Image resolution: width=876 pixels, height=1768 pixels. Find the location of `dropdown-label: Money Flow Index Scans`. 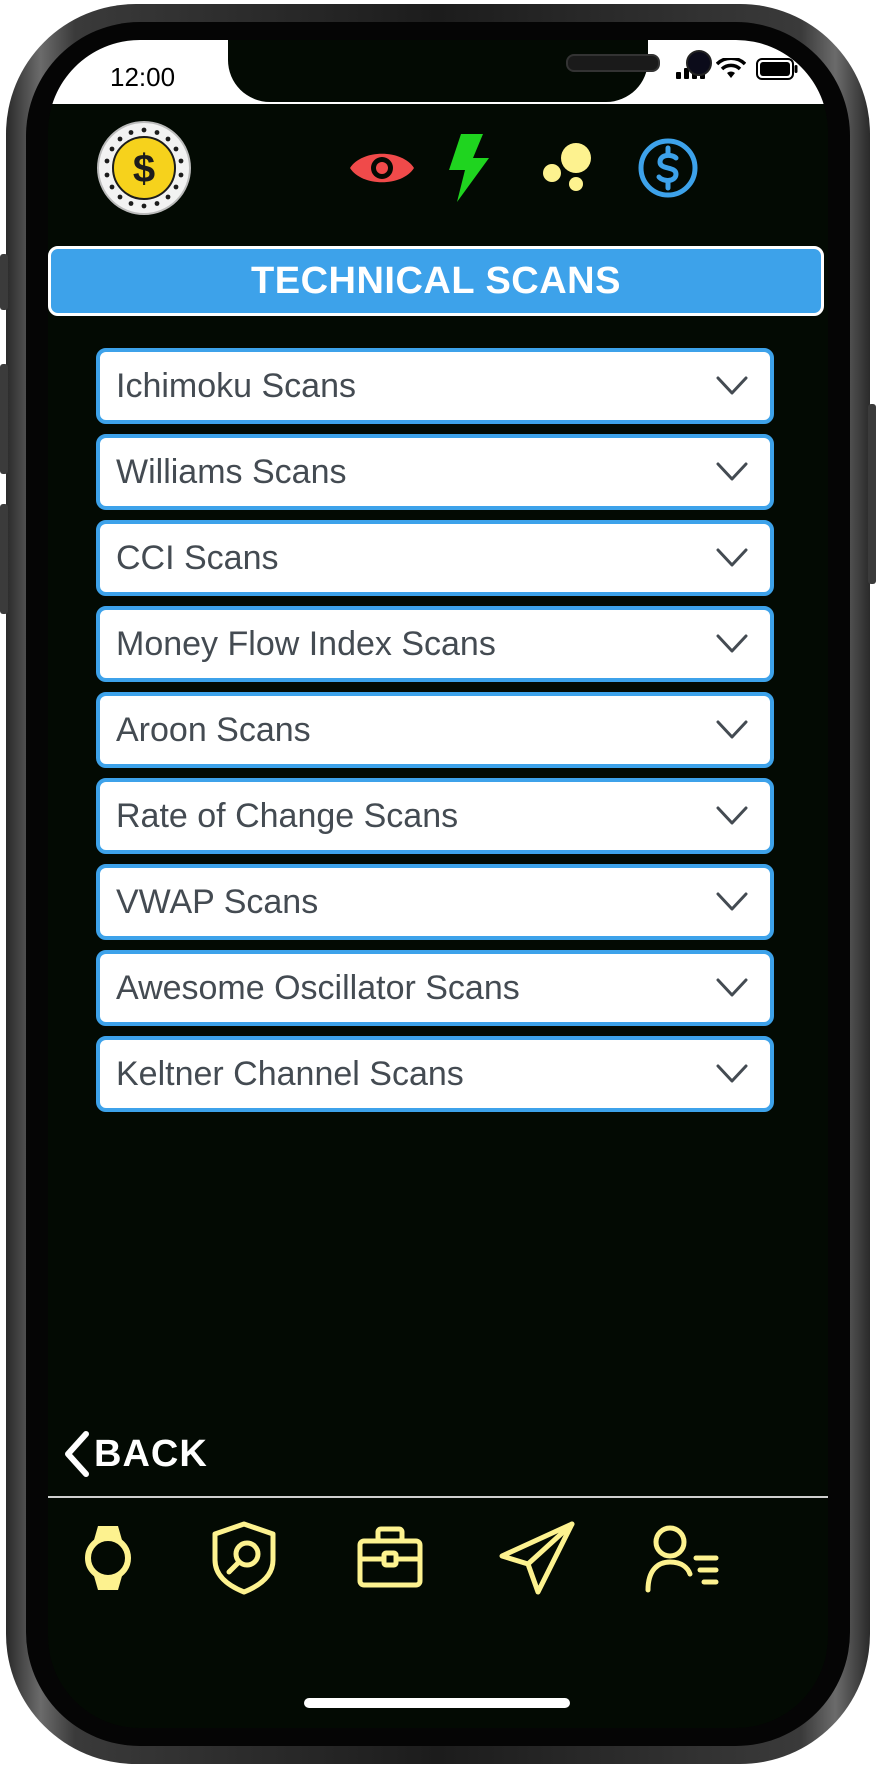

dropdown-label: Money Flow Index Scans is located at coordinates (306, 643).